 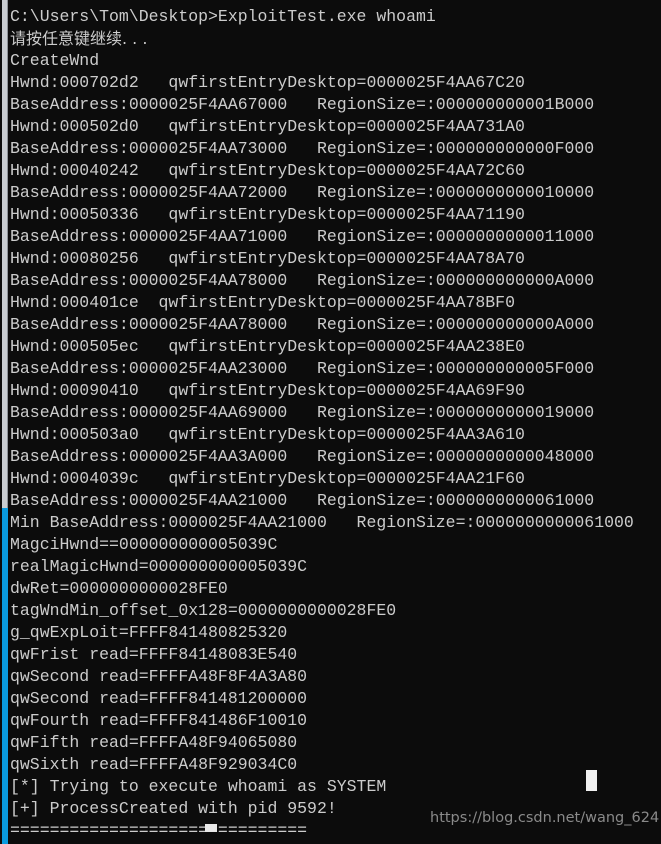 I want to click on console-line: [*] Trying to execute whoami as SYSTEM, so click(x=198, y=786).